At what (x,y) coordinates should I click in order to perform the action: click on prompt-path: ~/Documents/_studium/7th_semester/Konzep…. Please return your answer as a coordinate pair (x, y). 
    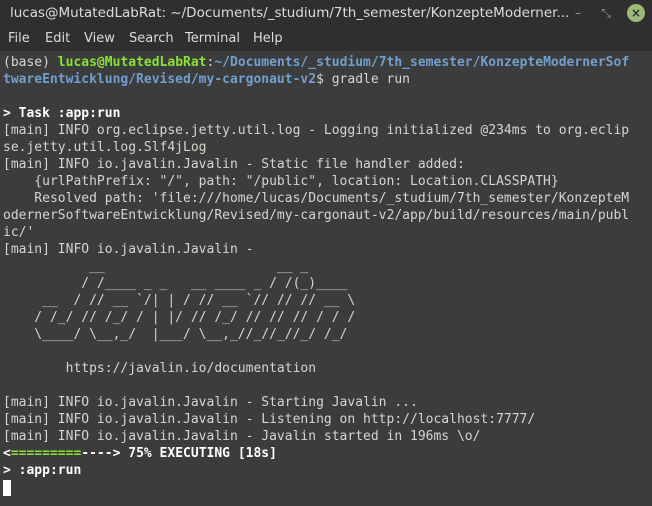
    Looking at the image, I should click on (422, 62).